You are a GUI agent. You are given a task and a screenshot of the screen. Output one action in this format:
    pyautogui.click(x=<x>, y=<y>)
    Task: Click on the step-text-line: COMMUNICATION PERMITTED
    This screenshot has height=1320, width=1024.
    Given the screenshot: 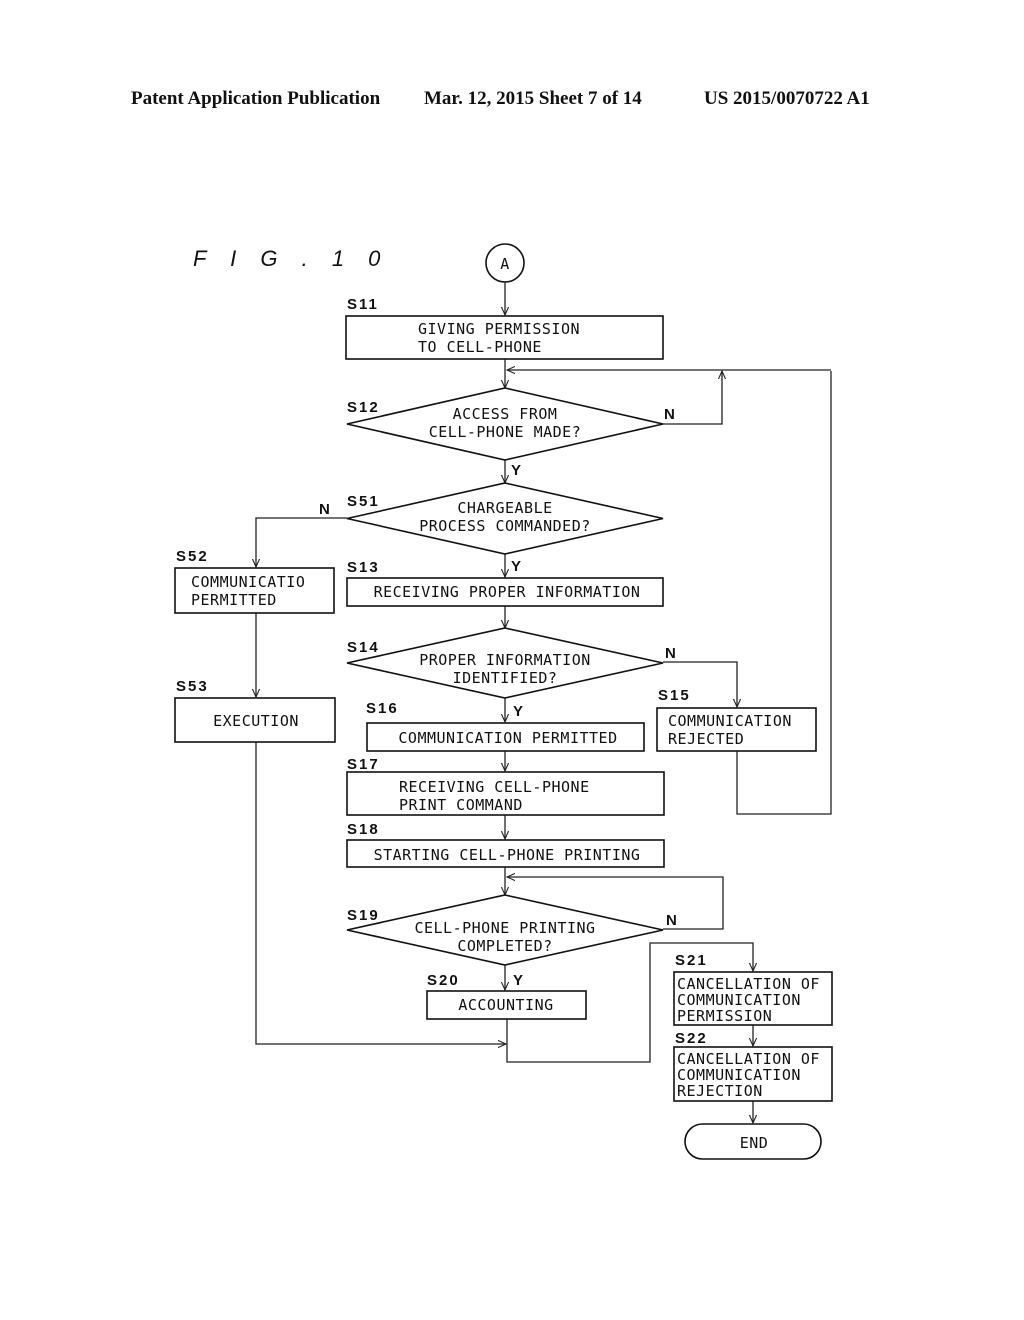 What is the action you would take?
    pyautogui.click(x=507, y=738)
    